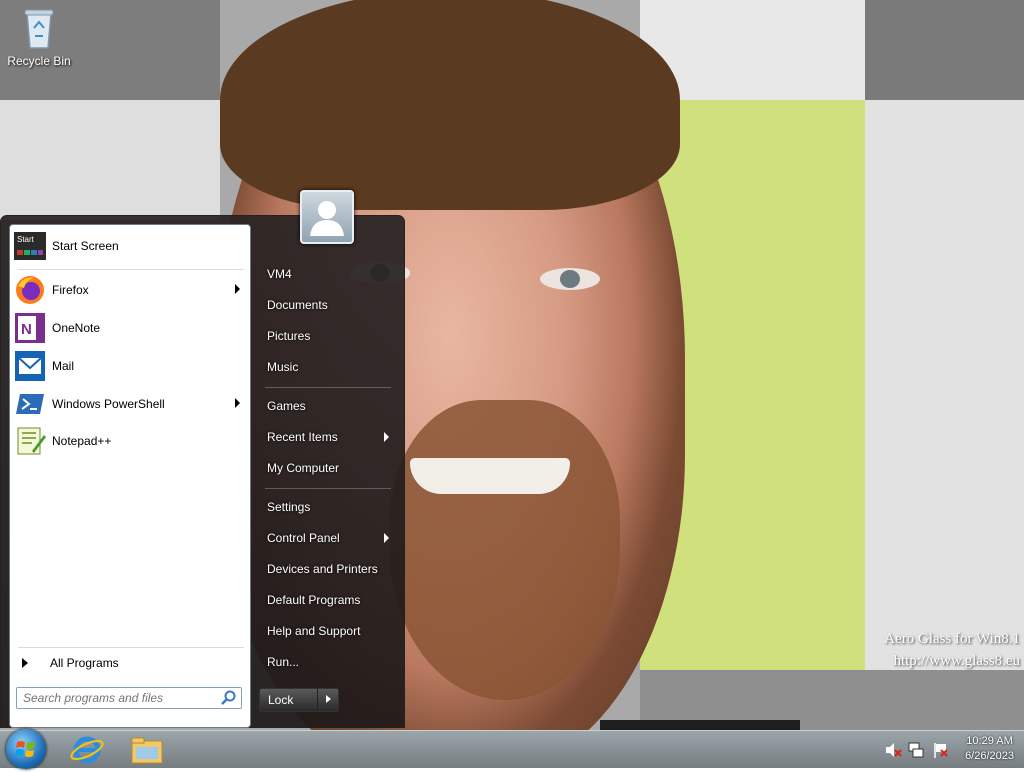 The image size is (1024, 772). I want to click on all-programs-label: All Programs, so click(84, 663).